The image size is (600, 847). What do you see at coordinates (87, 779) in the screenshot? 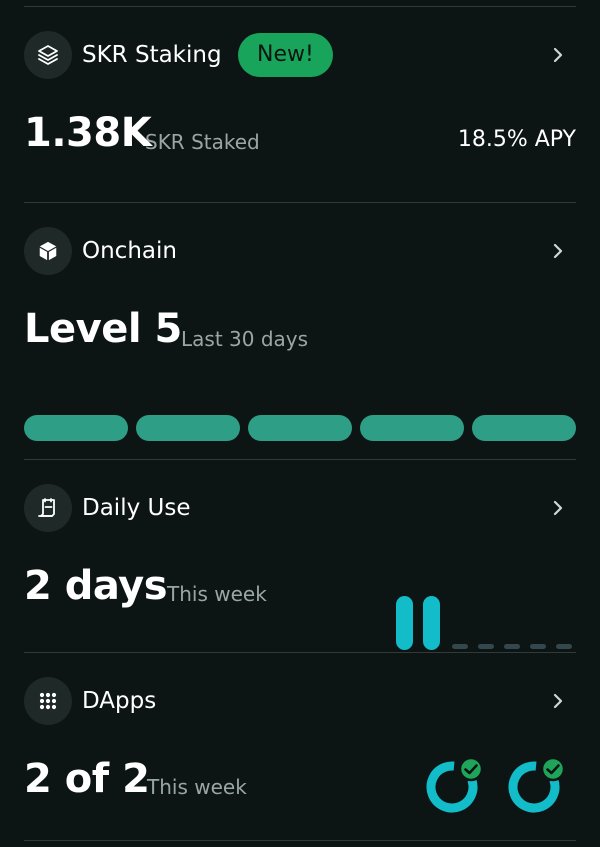
I see `dapps-value: 2 of 2` at bounding box center [87, 779].